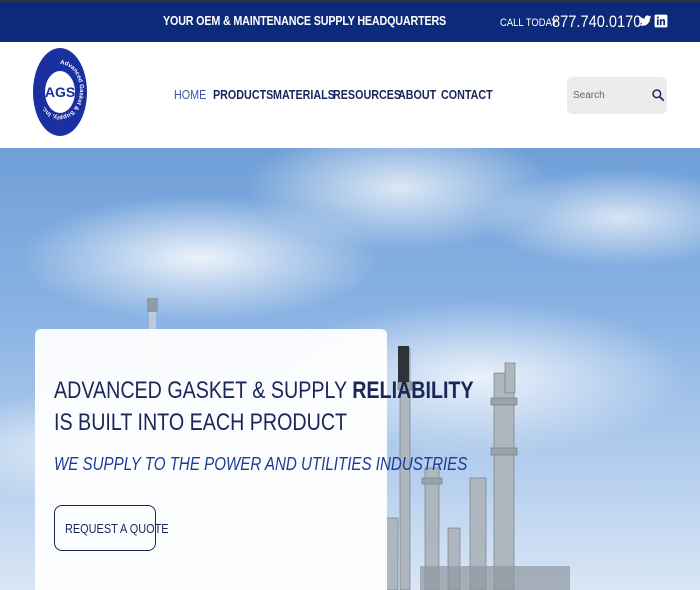 The image size is (700, 590). I want to click on phone-number: 877.740.0170, so click(596, 22).